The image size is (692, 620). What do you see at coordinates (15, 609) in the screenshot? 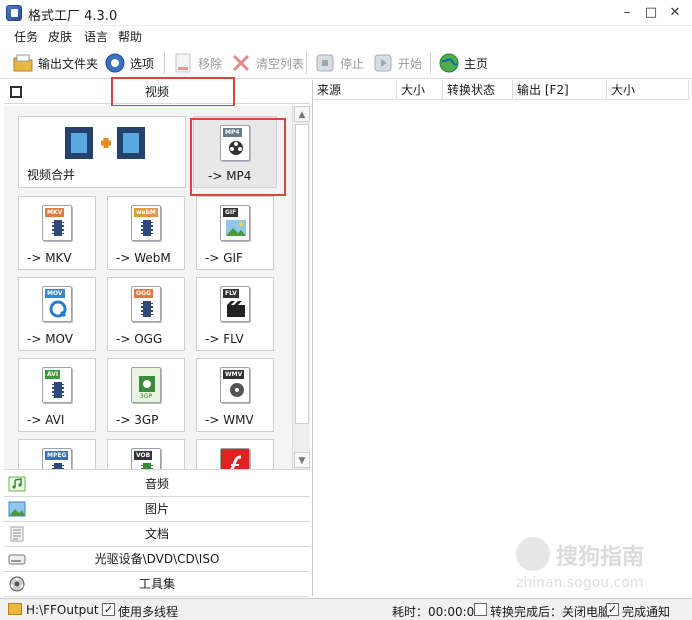
I see `folder-icon` at bounding box center [15, 609].